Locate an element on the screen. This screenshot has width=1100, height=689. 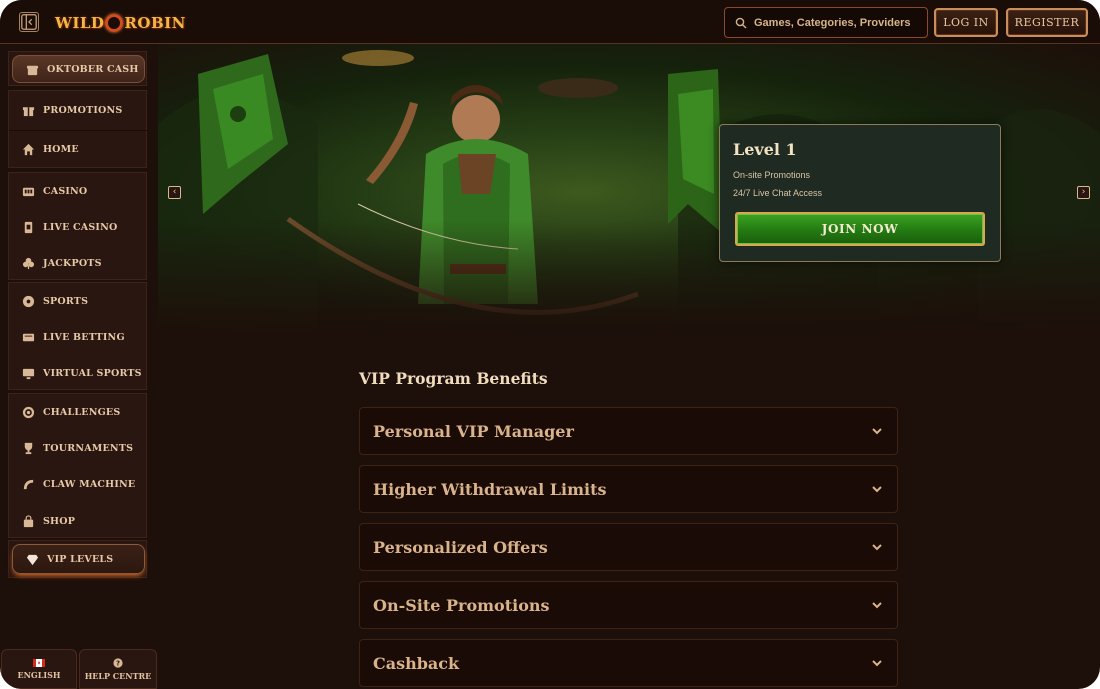
logo-text-wild: WILD is located at coordinates (80, 23).